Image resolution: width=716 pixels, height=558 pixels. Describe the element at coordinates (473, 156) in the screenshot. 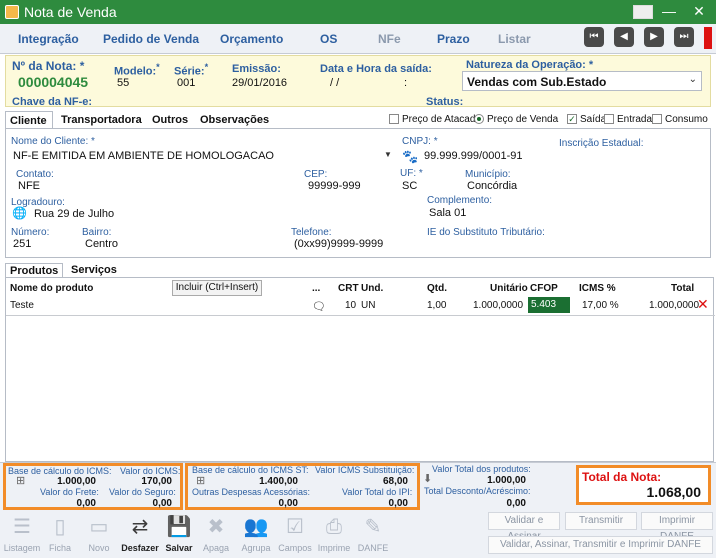

I see `cnpj-value: 99.999.999/0001-91` at that location.